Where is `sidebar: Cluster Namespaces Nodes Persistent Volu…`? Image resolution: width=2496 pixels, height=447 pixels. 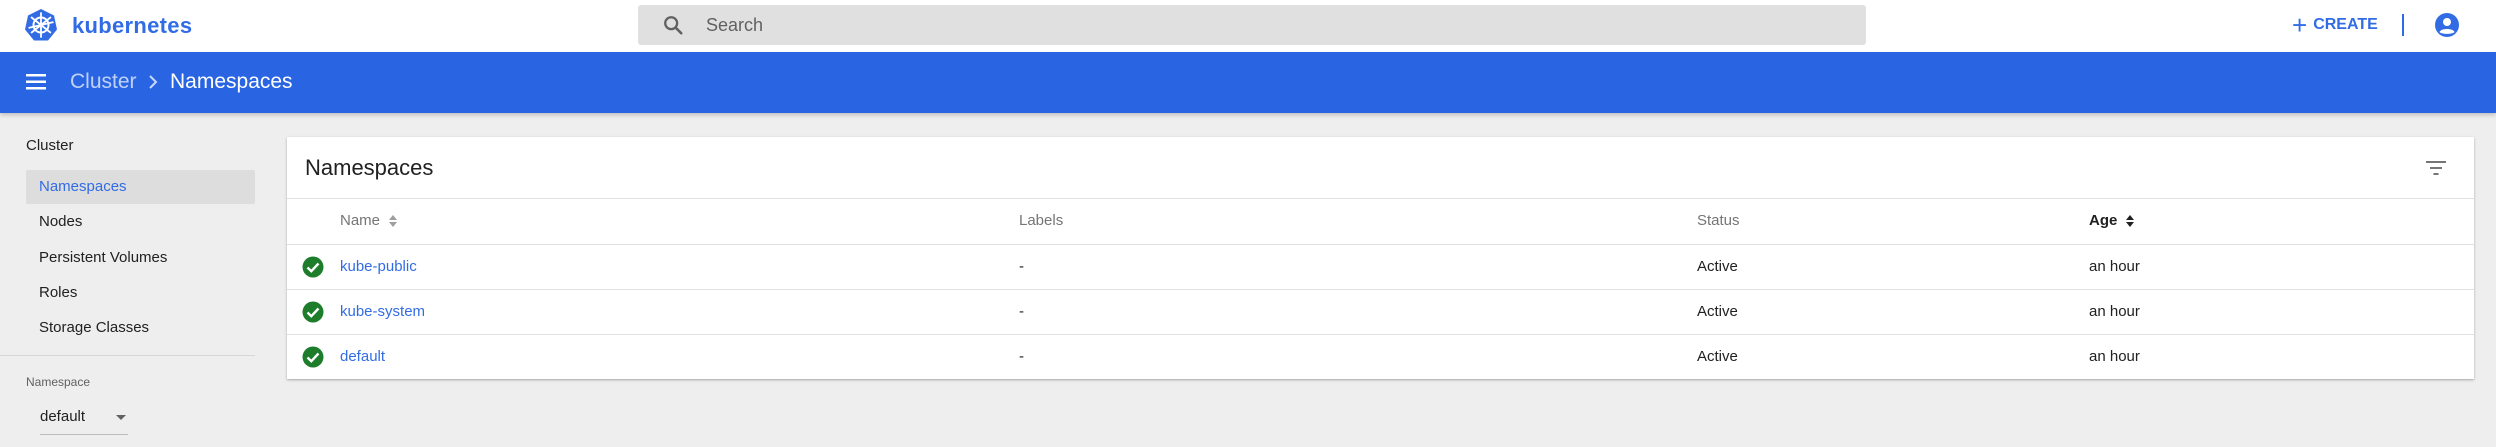
sidebar: Cluster Namespaces Nodes Persistent Volu… is located at coordinates (127, 280).